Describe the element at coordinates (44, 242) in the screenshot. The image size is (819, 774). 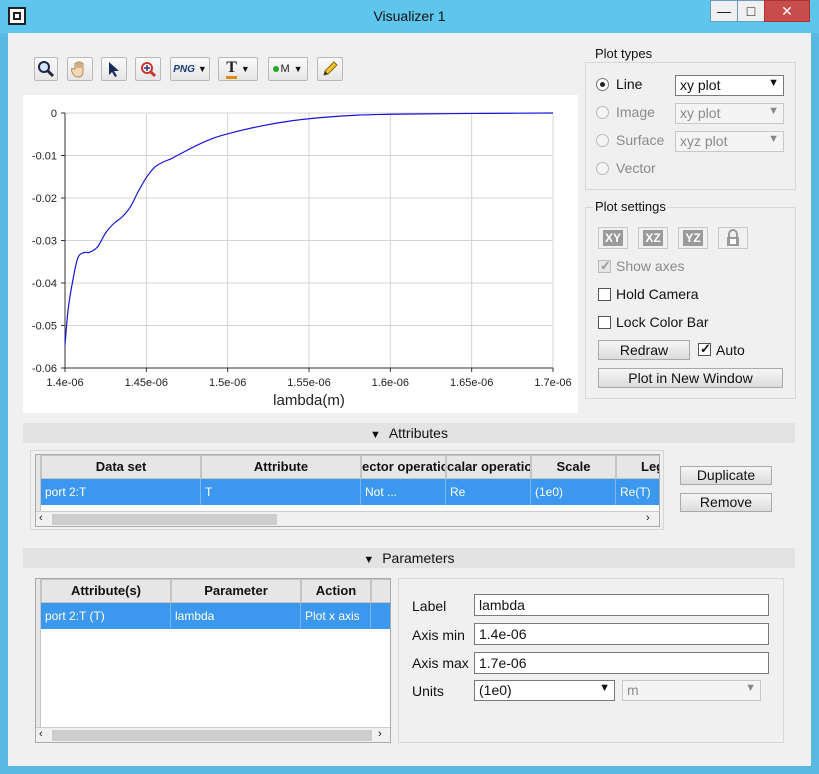
I see `y-tick-label: -0.03` at that location.